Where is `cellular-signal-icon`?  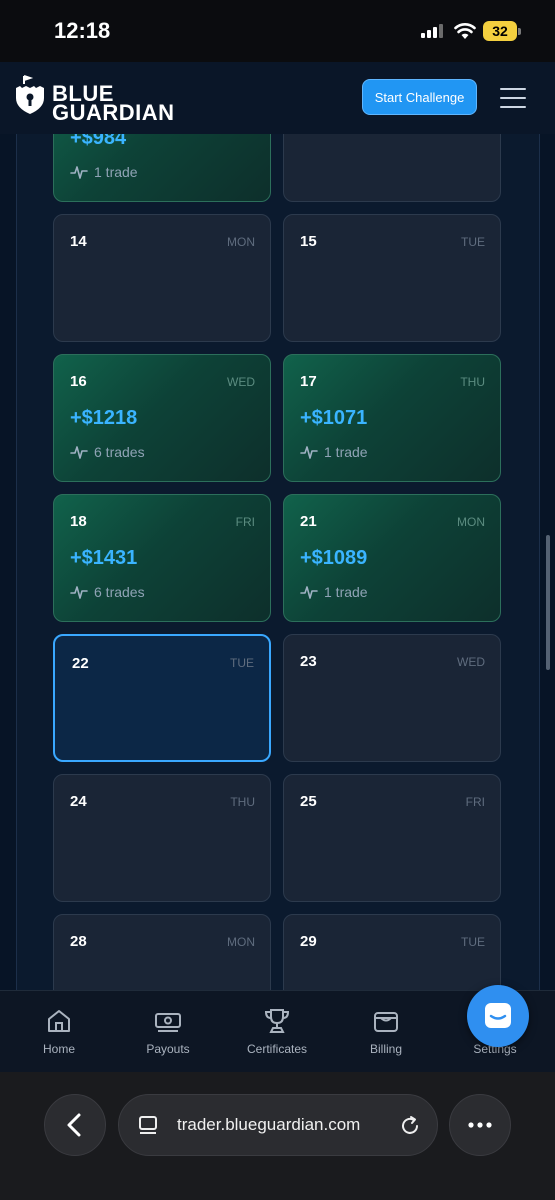 cellular-signal-icon is located at coordinates (432, 31).